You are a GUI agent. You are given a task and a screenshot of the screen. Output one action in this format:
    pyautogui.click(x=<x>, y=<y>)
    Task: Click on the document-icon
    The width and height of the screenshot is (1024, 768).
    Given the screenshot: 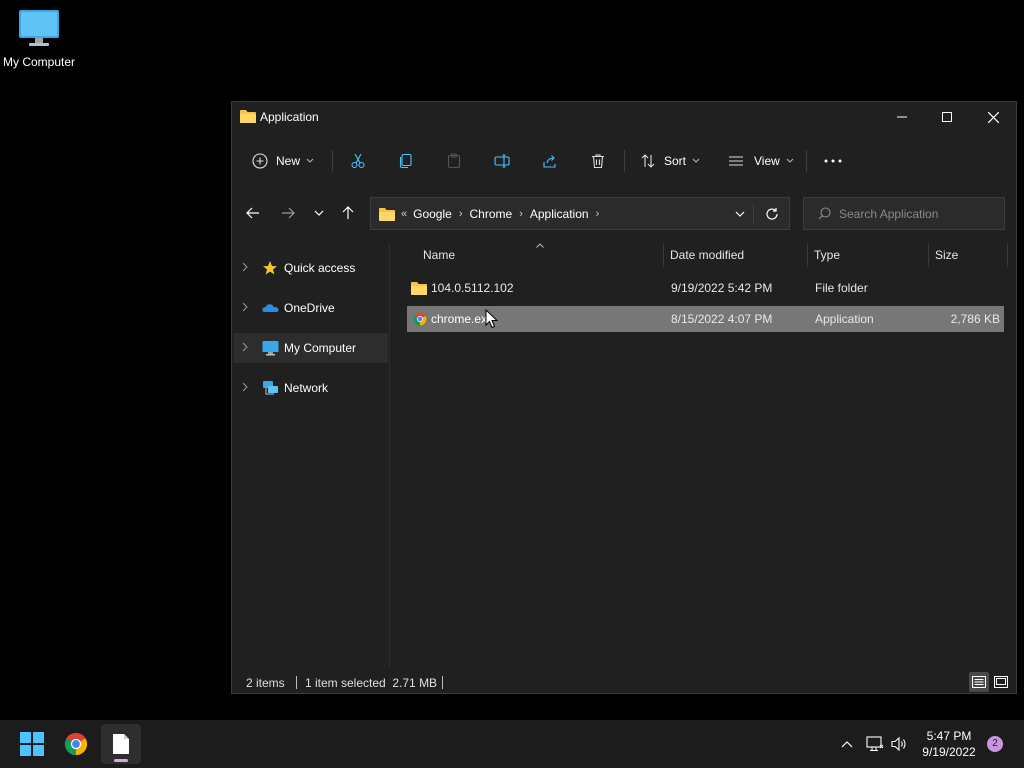 What is the action you would take?
    pyautogui.click(x=121, y=744)
    